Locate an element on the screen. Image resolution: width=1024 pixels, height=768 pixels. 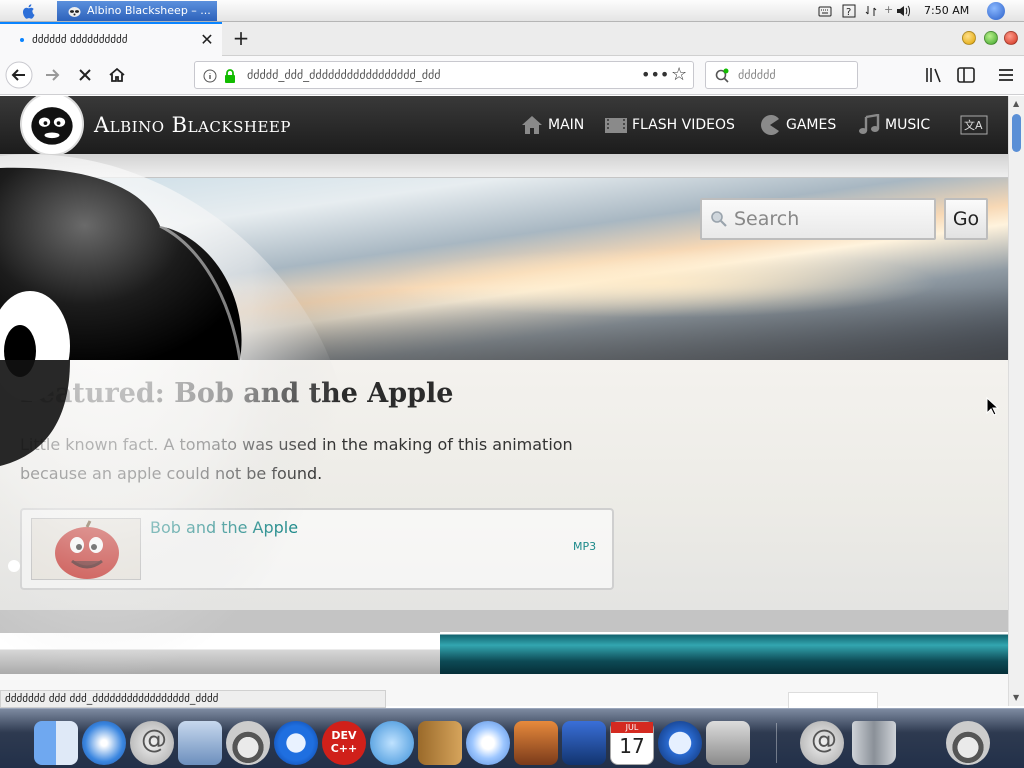
browser-search-field: ძძძძძძ is located at coordinates (781, 75).